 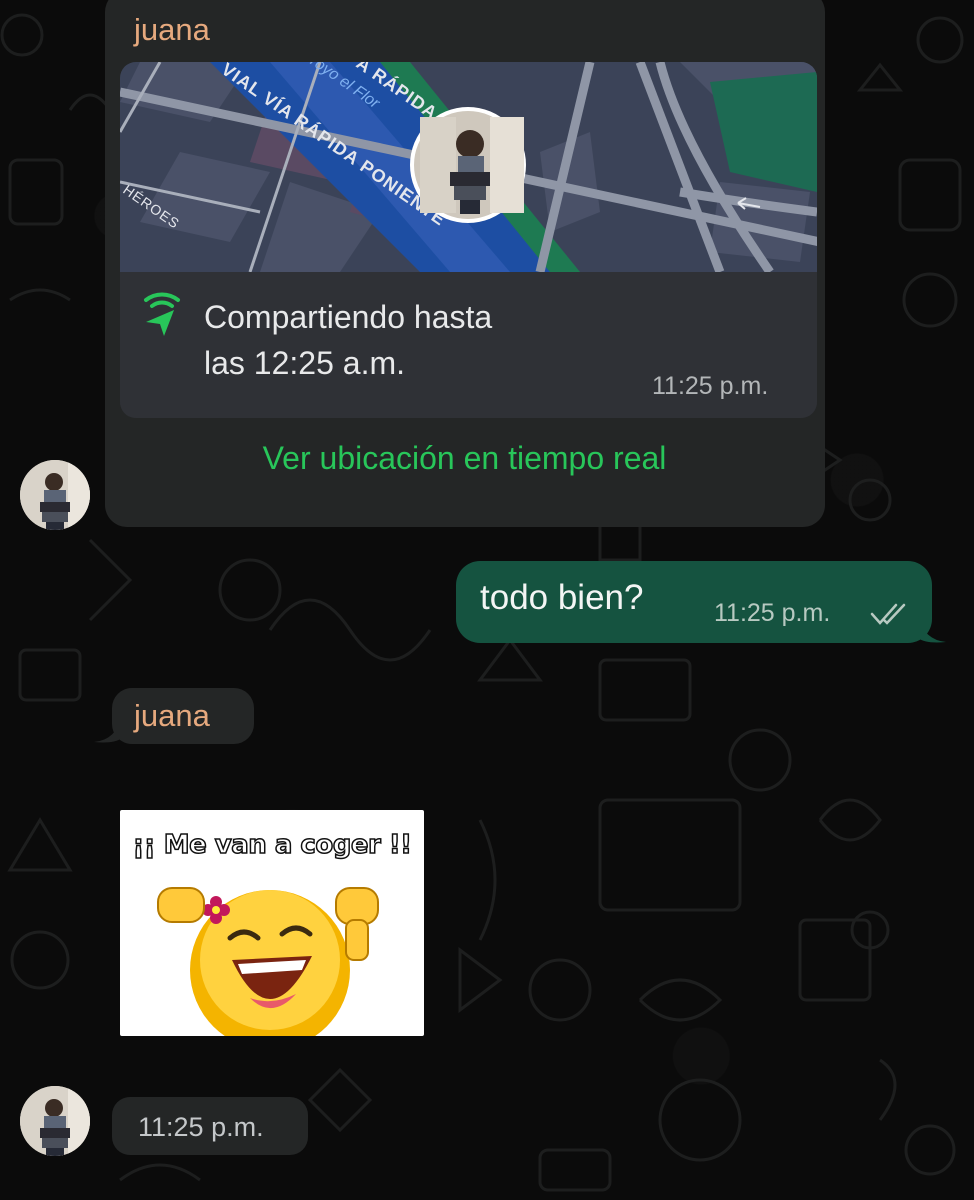 I want to click on sharing-line-2: las 12:25 a.m., so click(x=304, y=363).